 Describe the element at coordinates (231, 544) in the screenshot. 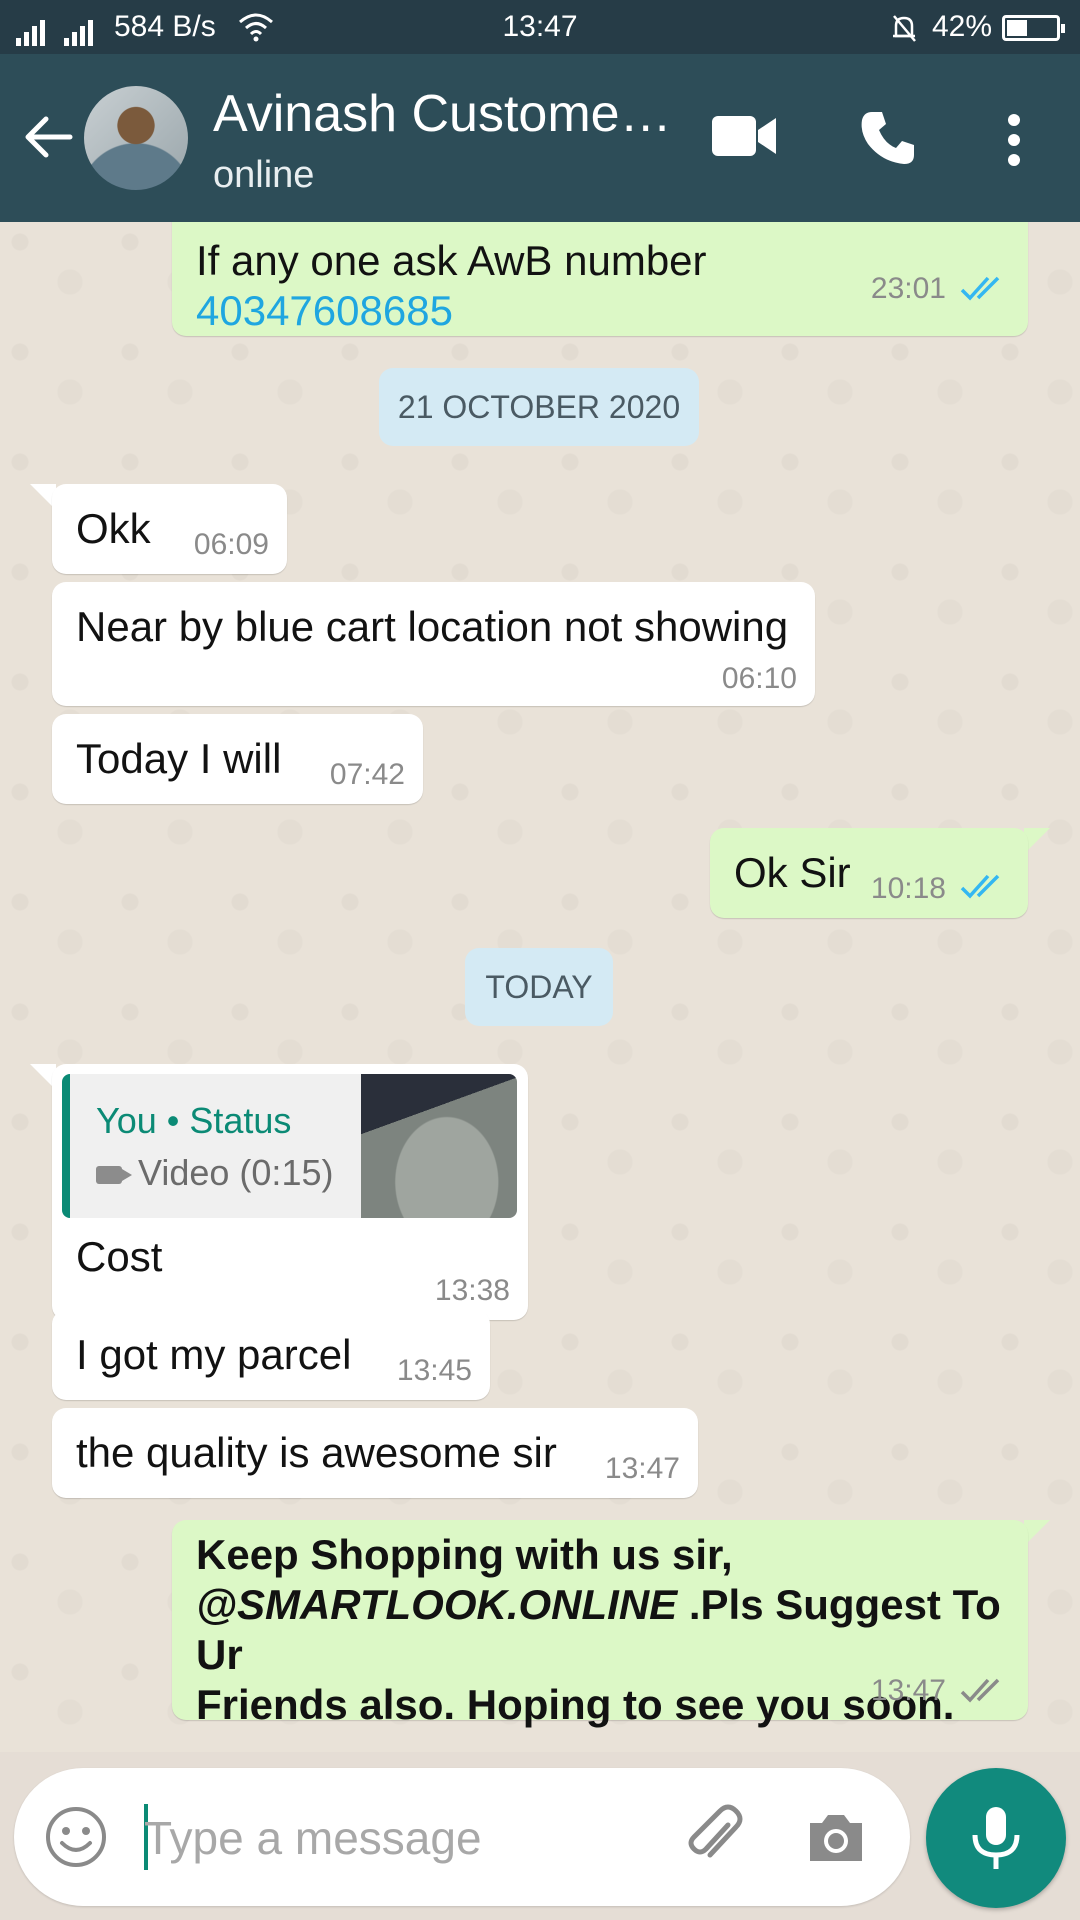

I see `message-time: 06:09` at that location.